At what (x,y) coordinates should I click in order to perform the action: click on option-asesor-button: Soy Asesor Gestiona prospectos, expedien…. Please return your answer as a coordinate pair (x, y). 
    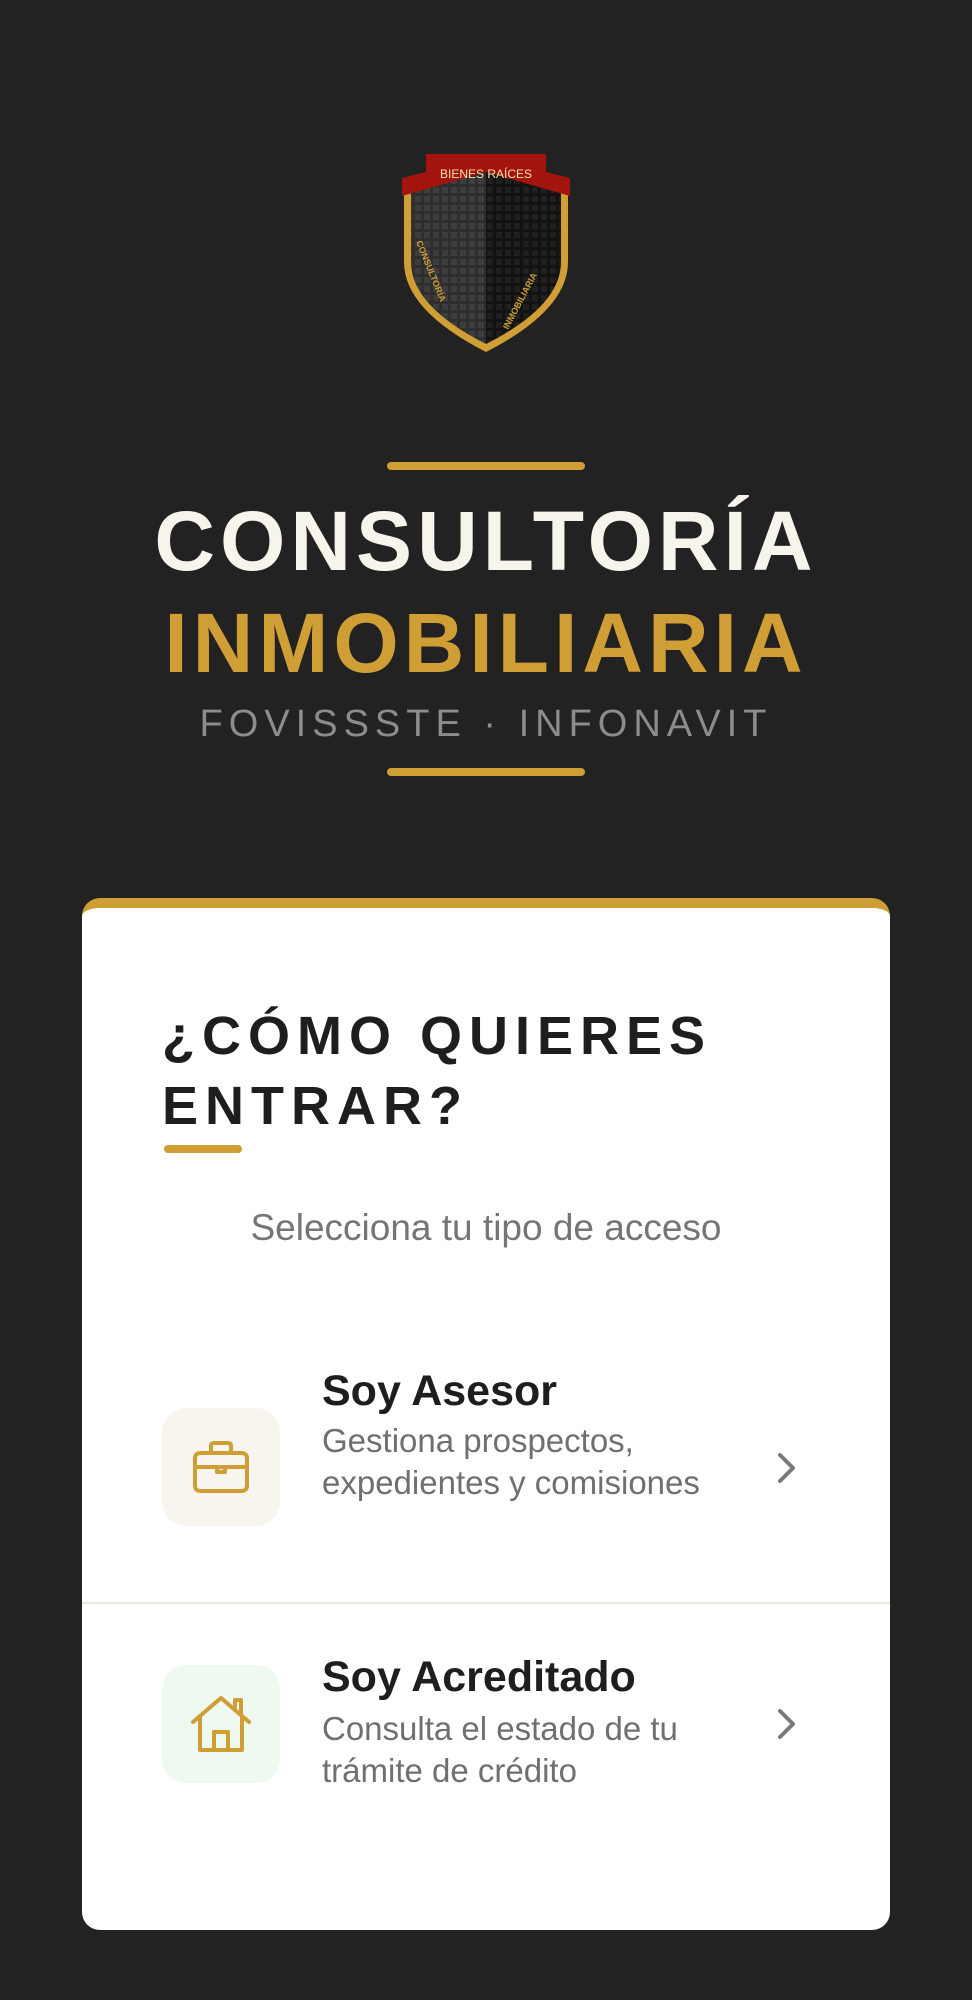
    Looking at the image, I should click on (486, 1473).